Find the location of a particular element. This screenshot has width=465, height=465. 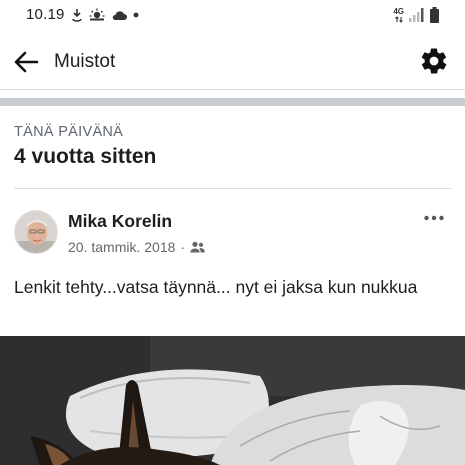

arrow-left-icon is located at coordinates (26, 62).